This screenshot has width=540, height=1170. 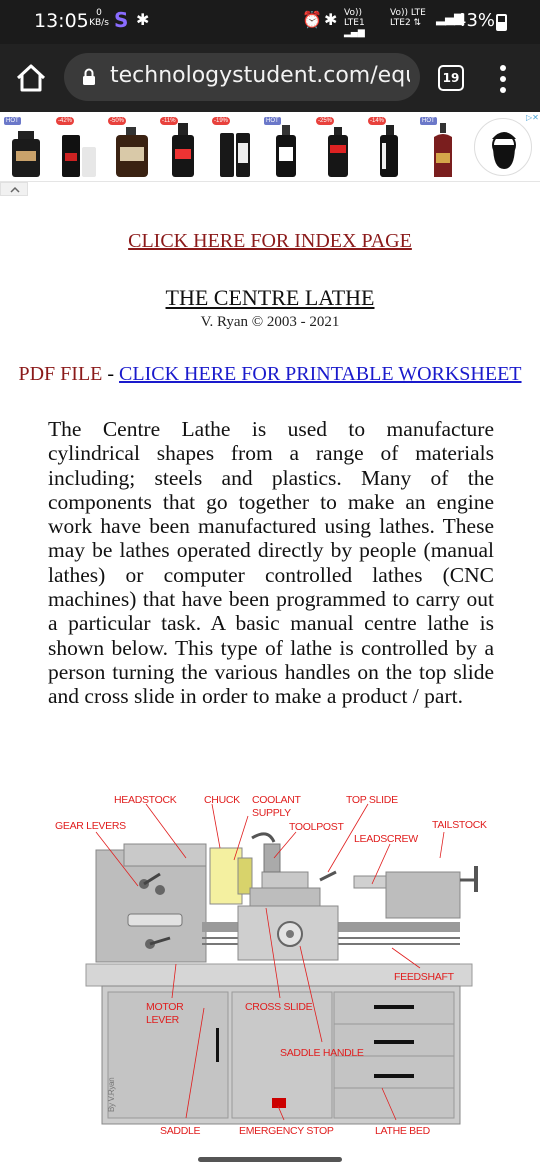 I want to click on ad-product: -25%, so click(x=340, y=148).